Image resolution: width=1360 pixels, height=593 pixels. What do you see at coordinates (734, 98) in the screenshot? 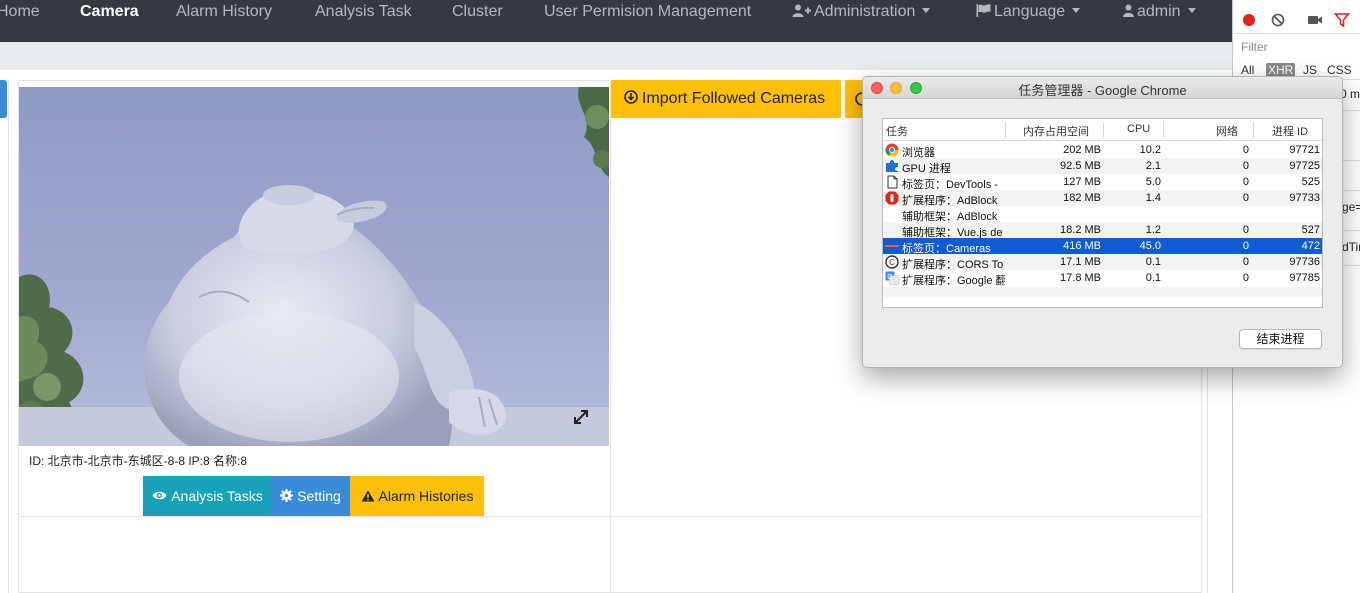
I see `import-followed-cameras-label: Import Followed Cameras` at bounding box center [734, 98].